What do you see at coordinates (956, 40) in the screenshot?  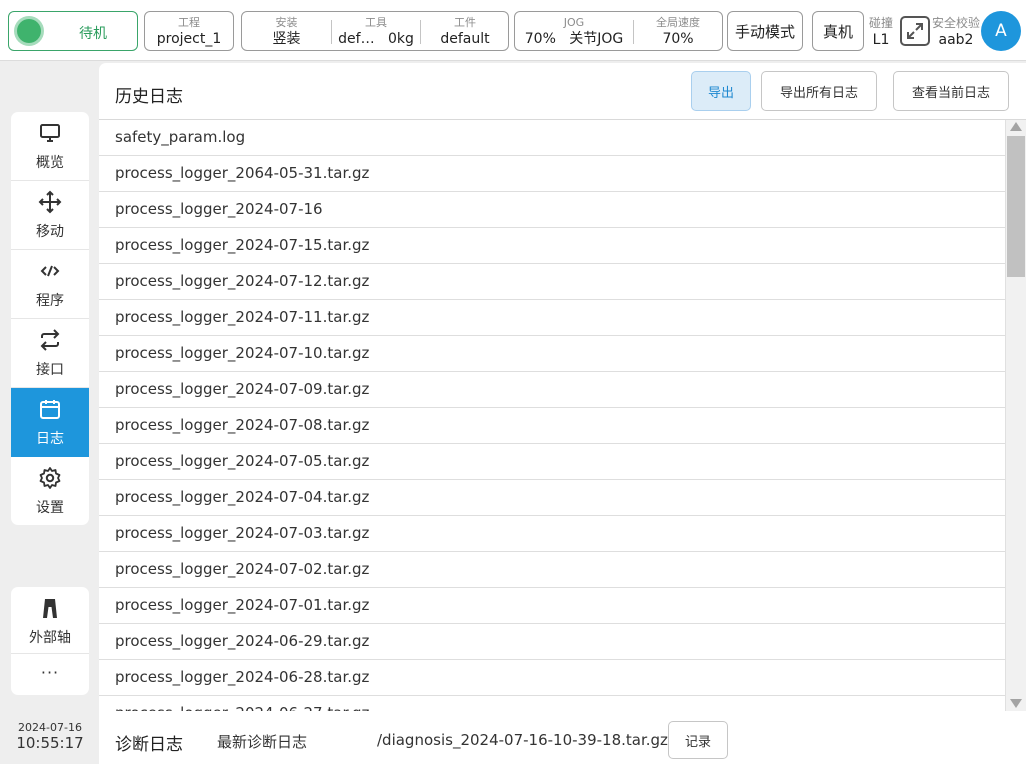 I see `safety-check-value: aab2` at bounding box center [956, 40].